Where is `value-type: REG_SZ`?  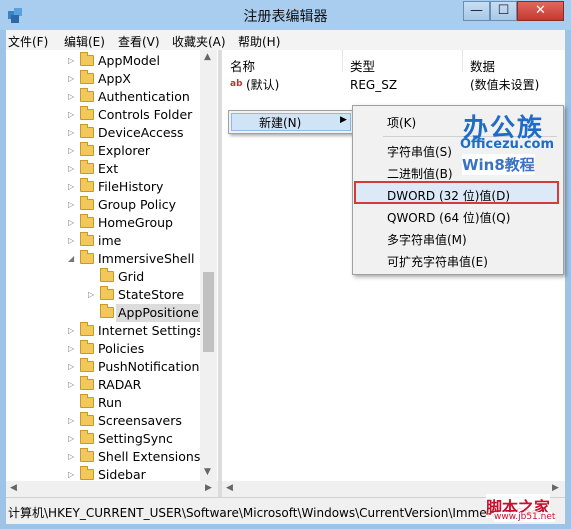 value-type: REG_SZ is located at coordinates (373, 85).